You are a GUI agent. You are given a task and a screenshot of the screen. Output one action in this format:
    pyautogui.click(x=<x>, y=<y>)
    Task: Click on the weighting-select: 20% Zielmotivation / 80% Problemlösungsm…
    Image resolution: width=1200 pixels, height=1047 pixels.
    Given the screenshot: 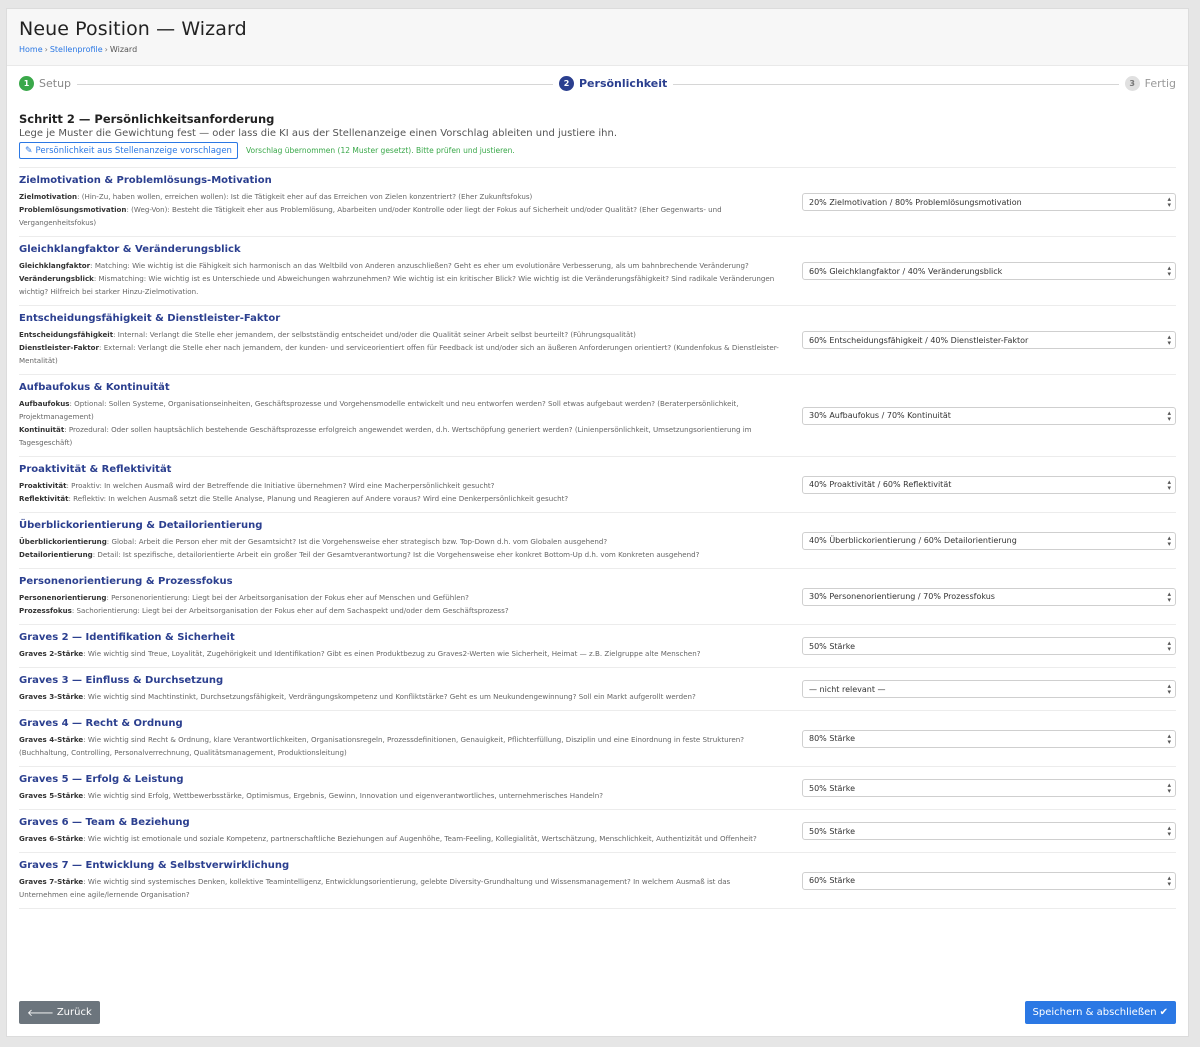 What is the action you would take?
    pyautogui.click(x=989, y=202)
    